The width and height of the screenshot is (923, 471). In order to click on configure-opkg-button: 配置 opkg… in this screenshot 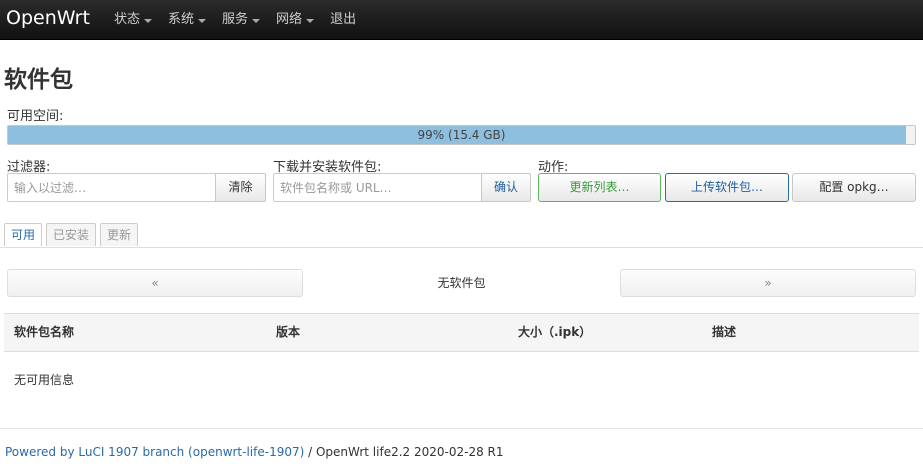, I will do `click(854, 187)`.